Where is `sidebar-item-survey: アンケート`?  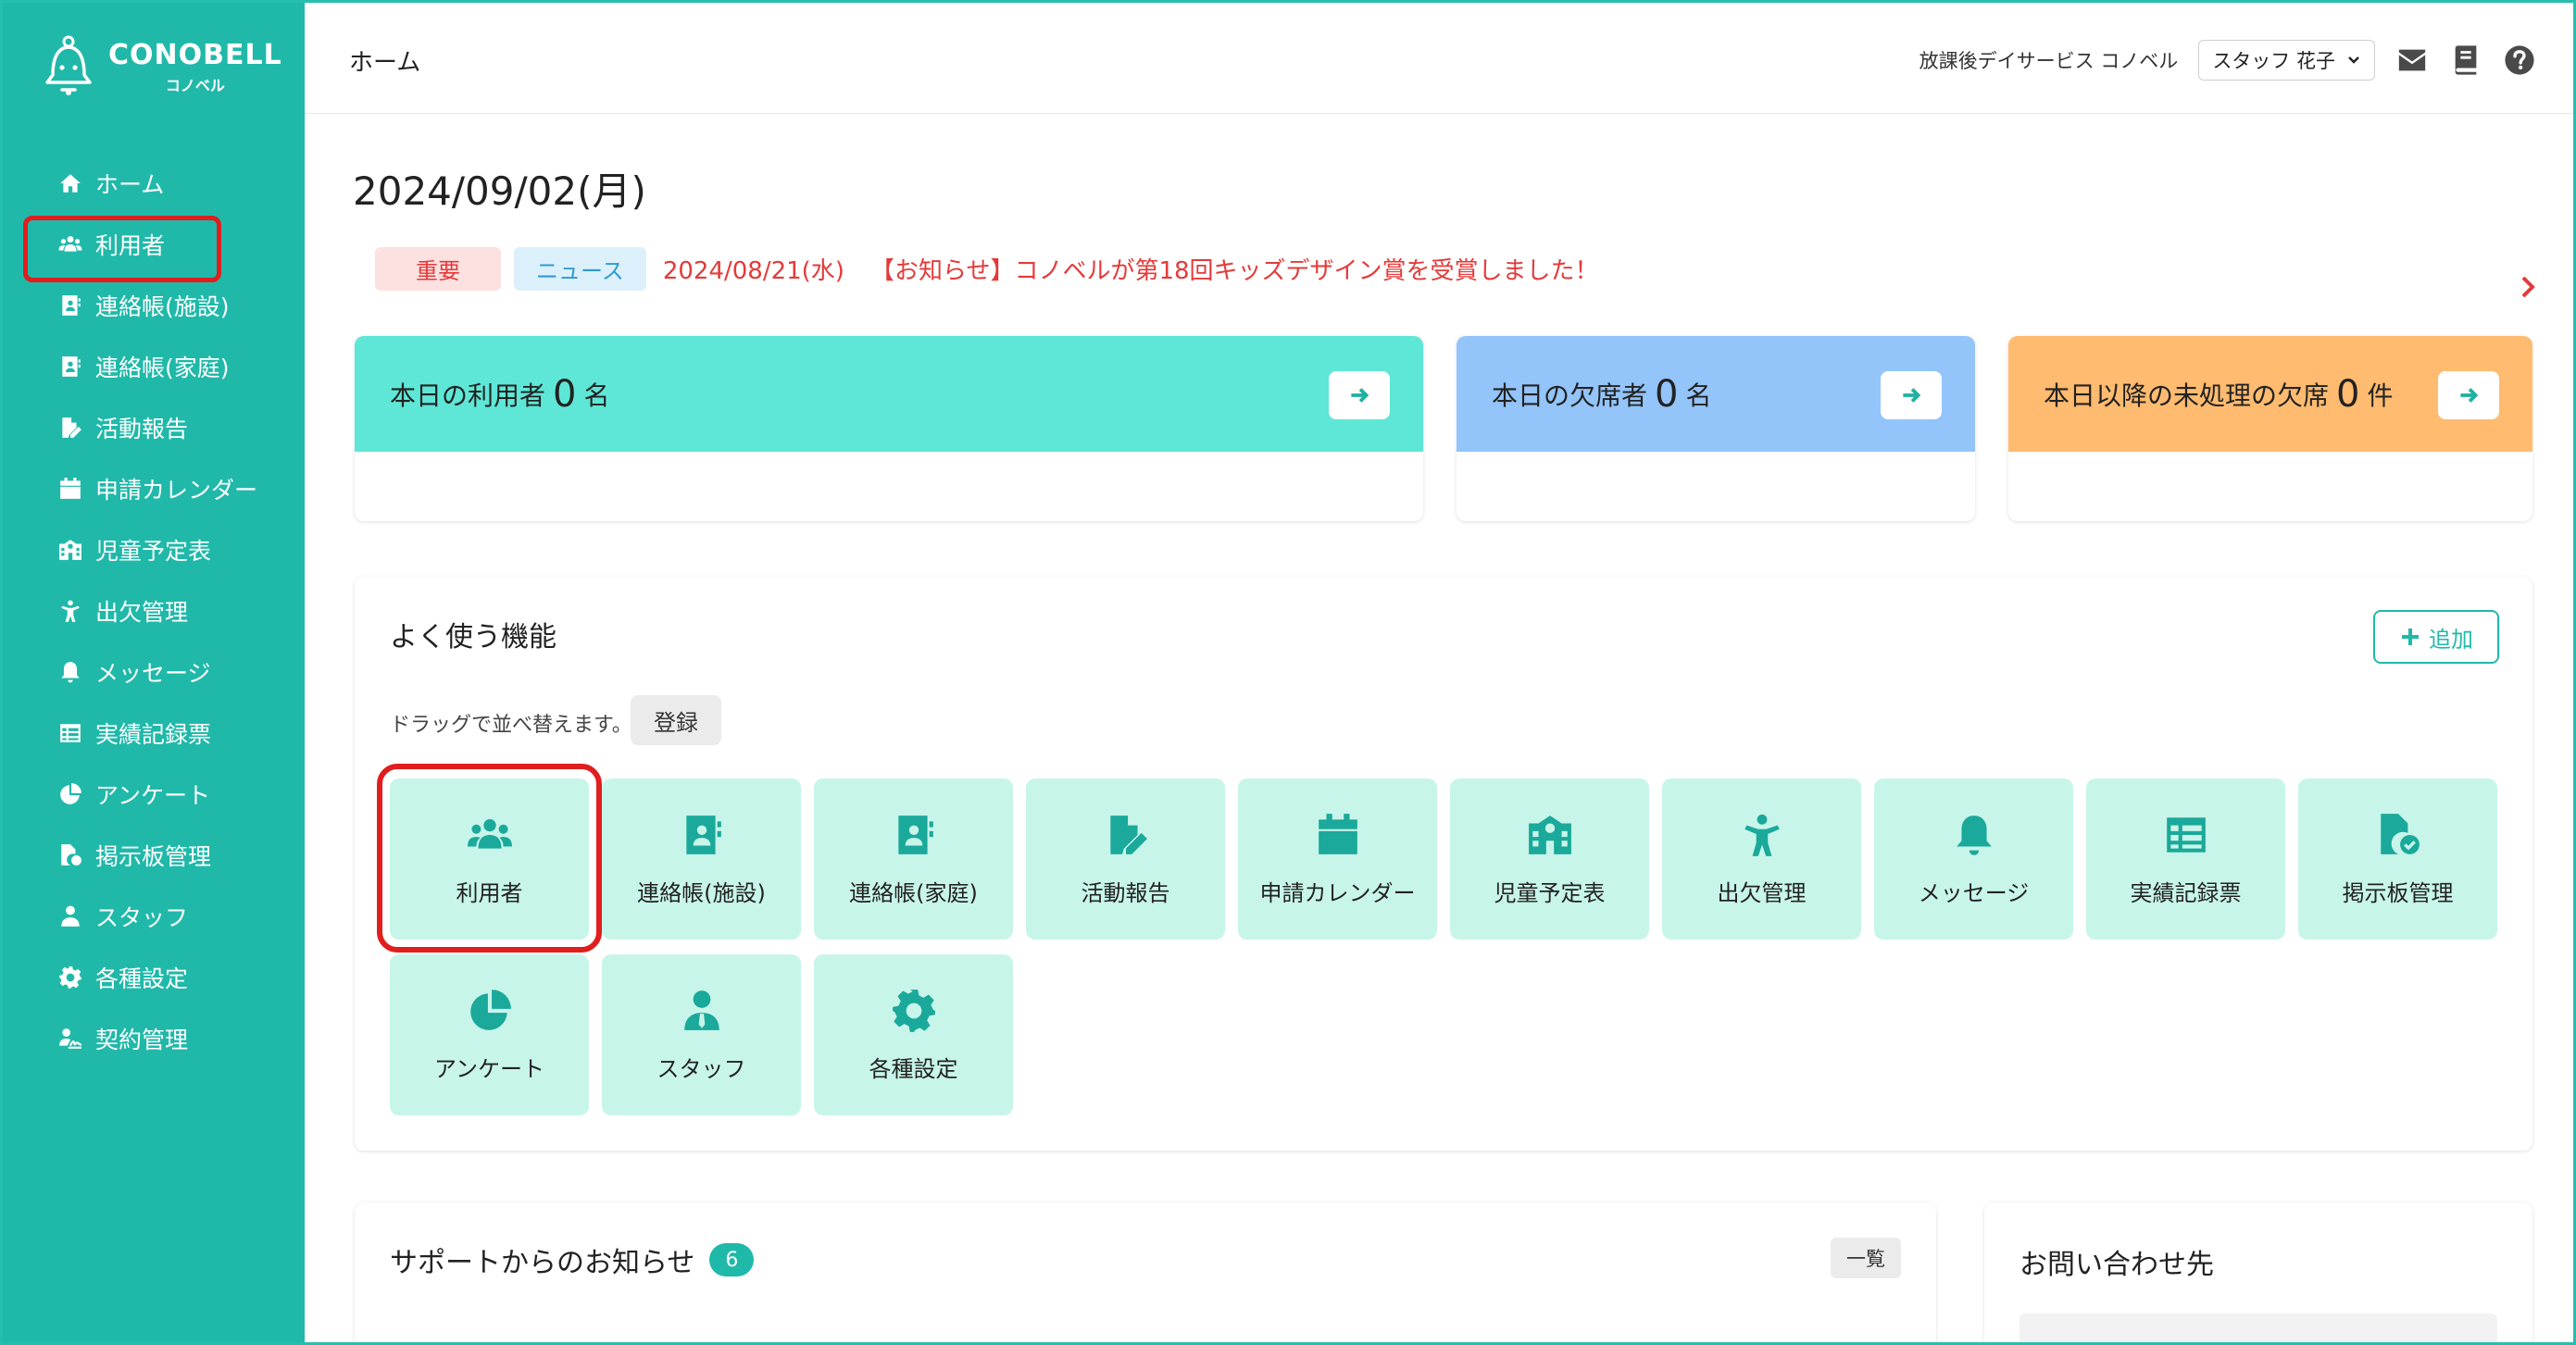
sidebar-item-survey: アンケート is located at coordinates (154, 794).